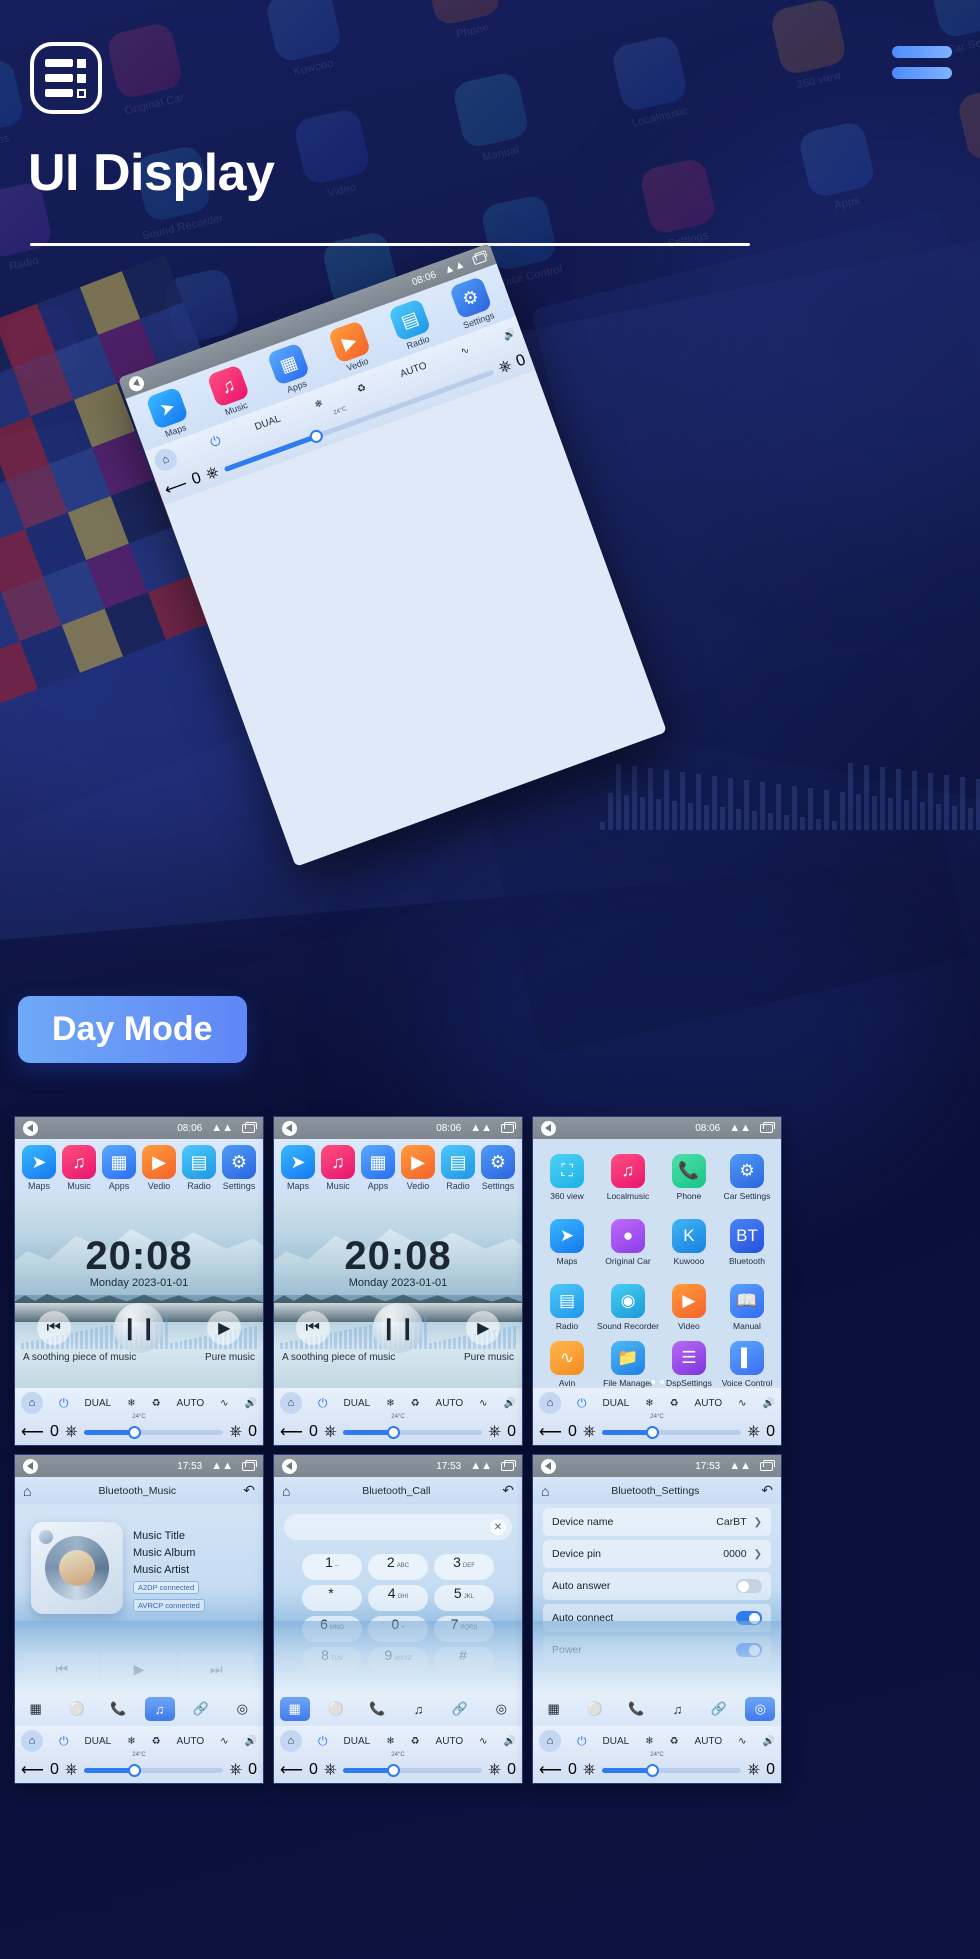 The height and width of the screenshot is (1959, 980). Describe the element at coordinates (139, 1709) in the screenshot. I see `bt-tabbar: ▦ ⚪ 📞 ♫ 🔗 ◎` at that location.